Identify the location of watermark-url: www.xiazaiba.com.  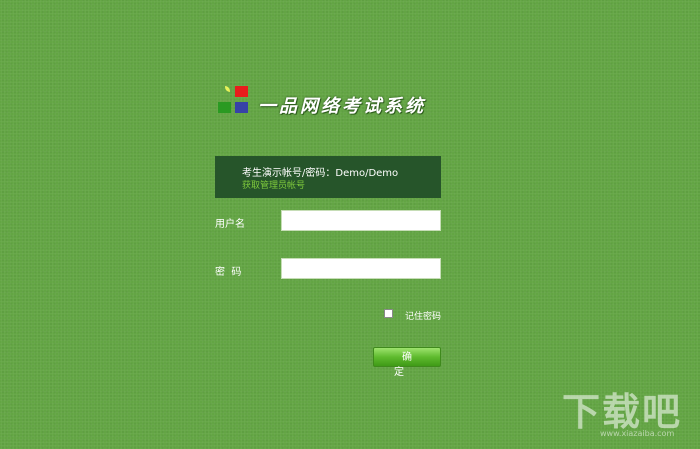
(637, 433).